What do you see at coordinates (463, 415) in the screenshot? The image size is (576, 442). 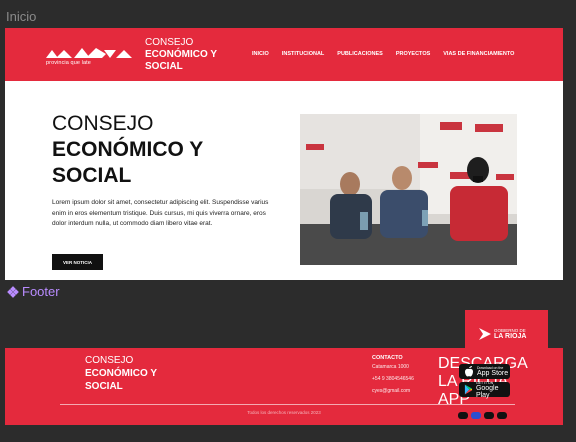 I see `twitter-icon` at bounding box center [463, 415].